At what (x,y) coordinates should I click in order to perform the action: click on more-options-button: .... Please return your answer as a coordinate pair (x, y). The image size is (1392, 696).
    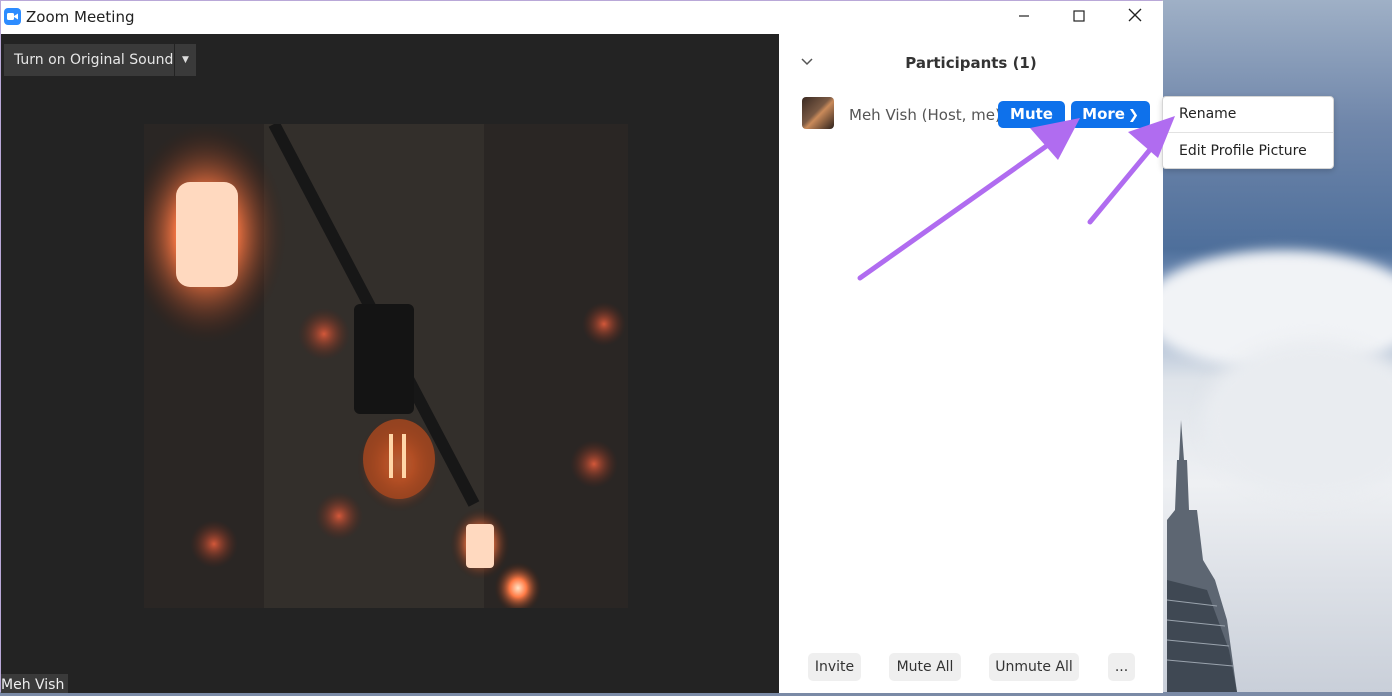
    Looking at the image, I should click on (1121, 667).